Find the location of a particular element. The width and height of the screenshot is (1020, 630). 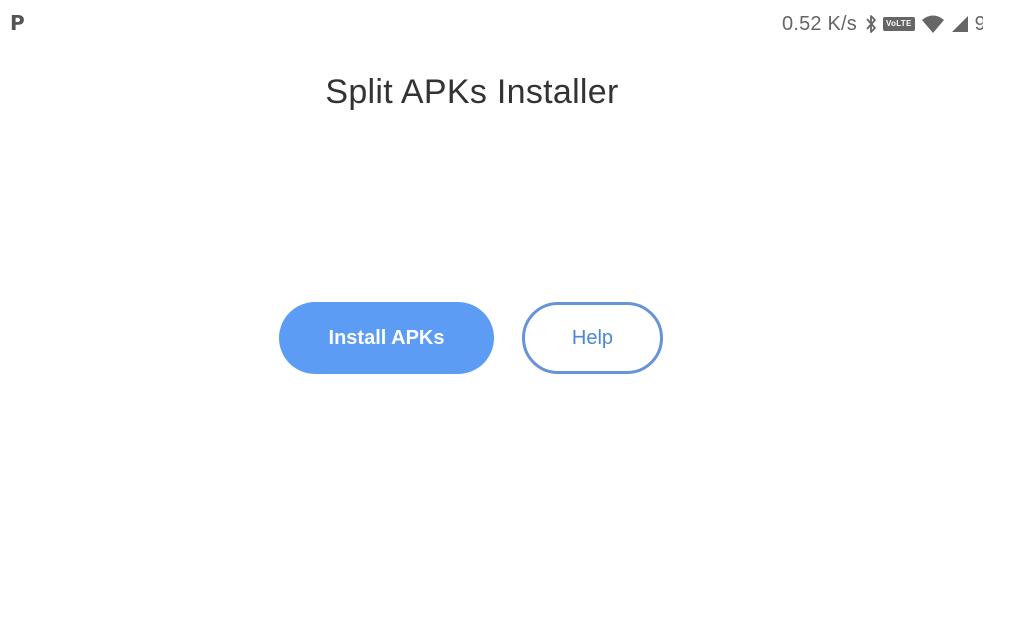

network-speed: 0.52 K/s is located at coordinates (819, 23).